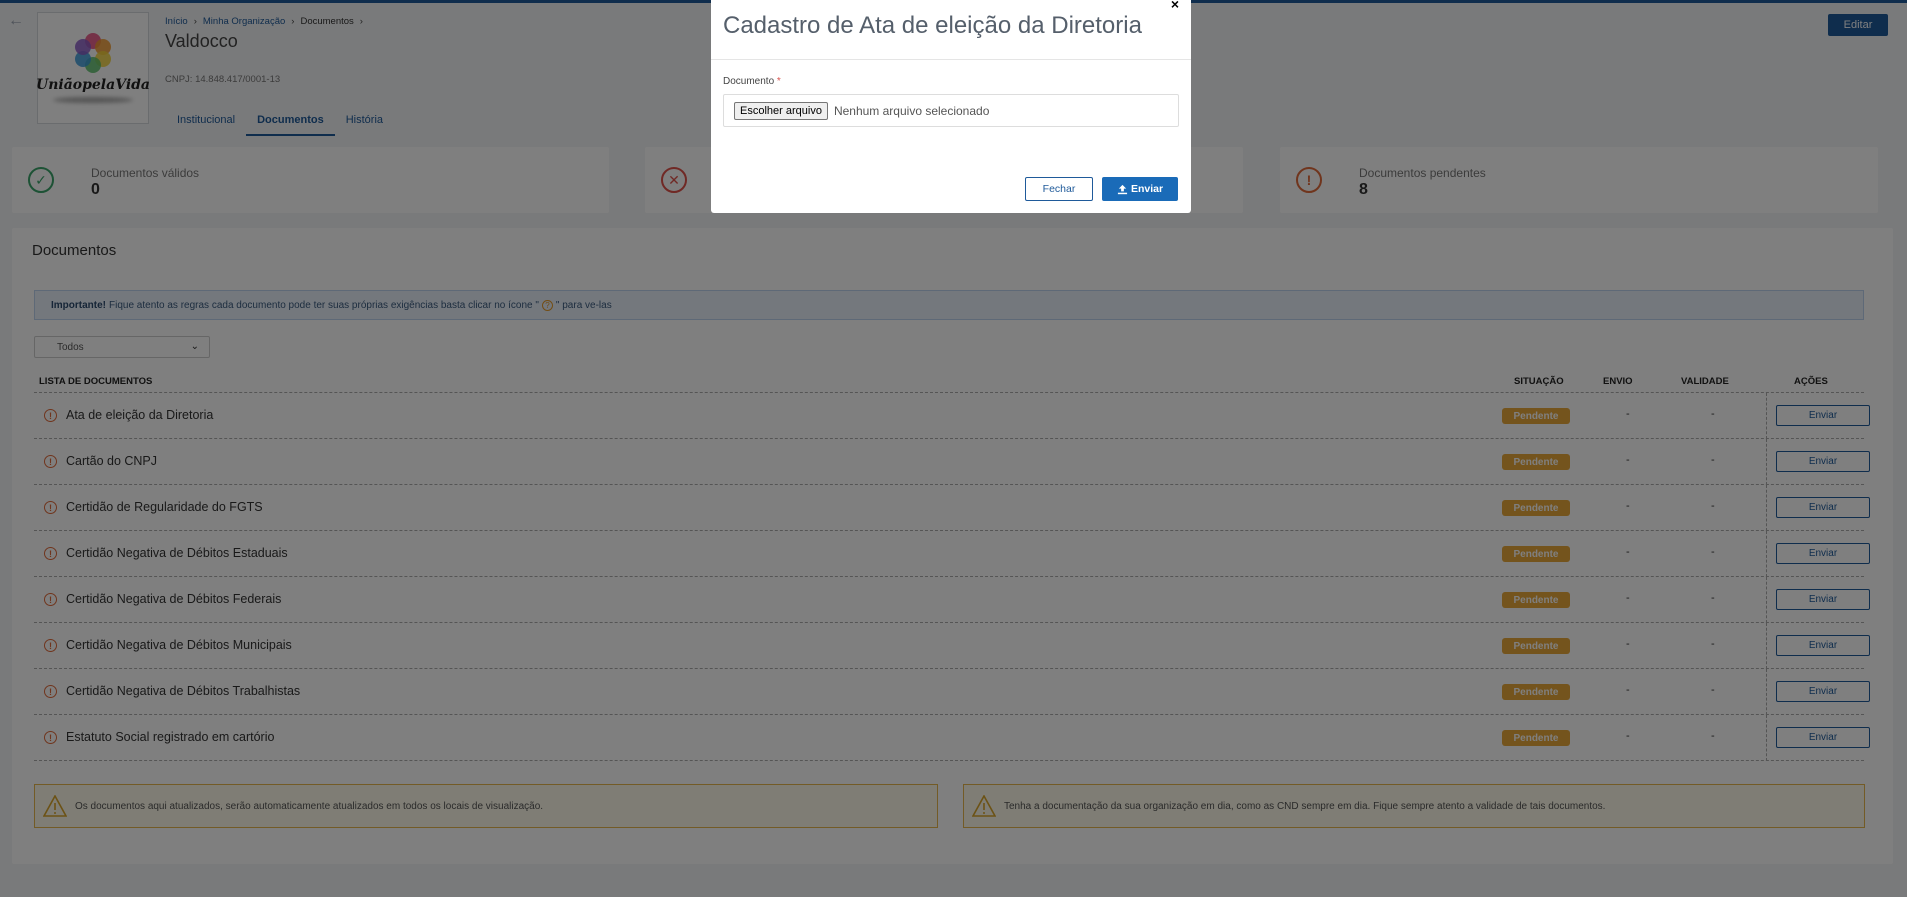 Image resolution: width=1907 pixels, height=897 pixels. What do you see at coordinates (932, 25) in the screenshot?
I see `modal-title: Cadastro de Ata de eleição da Diretoria` at bounding box center [932, 25].